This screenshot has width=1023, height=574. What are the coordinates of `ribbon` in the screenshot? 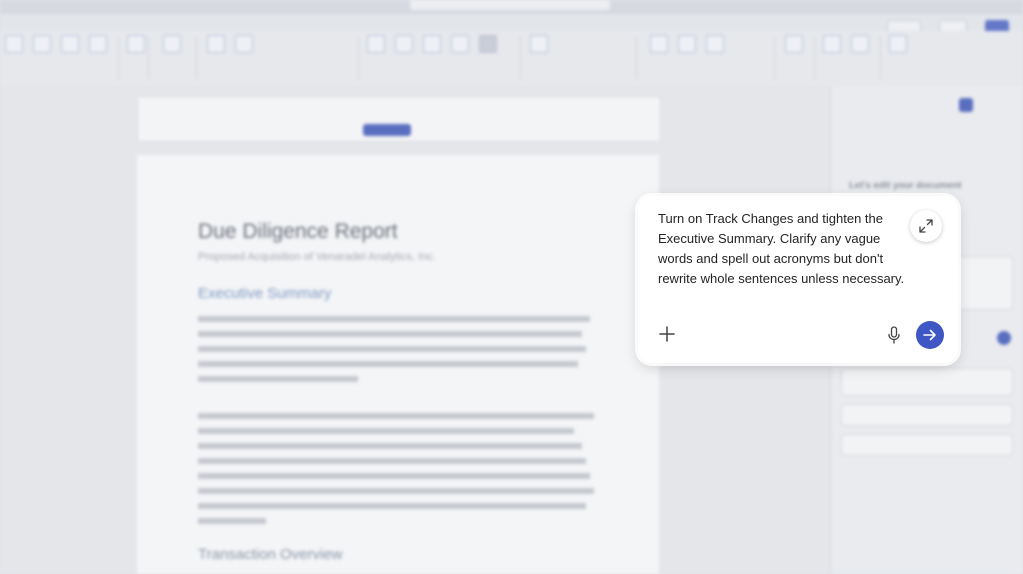 It's located at (511, 59).